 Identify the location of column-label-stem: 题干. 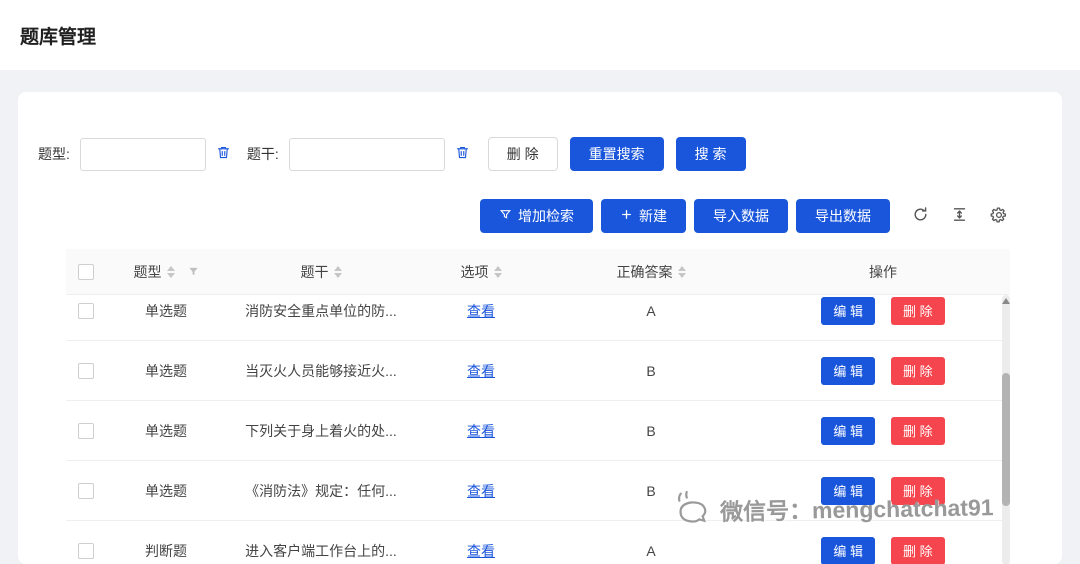
(314, 271).